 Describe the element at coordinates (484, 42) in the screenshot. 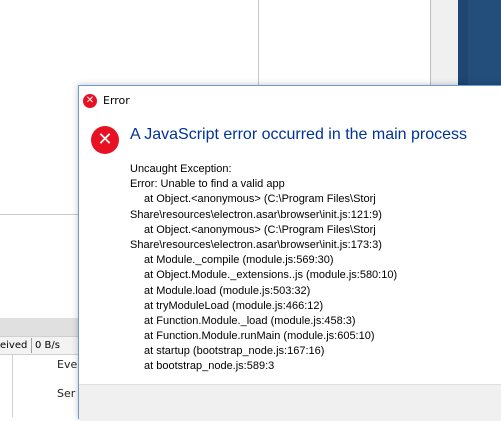

I see `background-blue-panel-inner` at that location.